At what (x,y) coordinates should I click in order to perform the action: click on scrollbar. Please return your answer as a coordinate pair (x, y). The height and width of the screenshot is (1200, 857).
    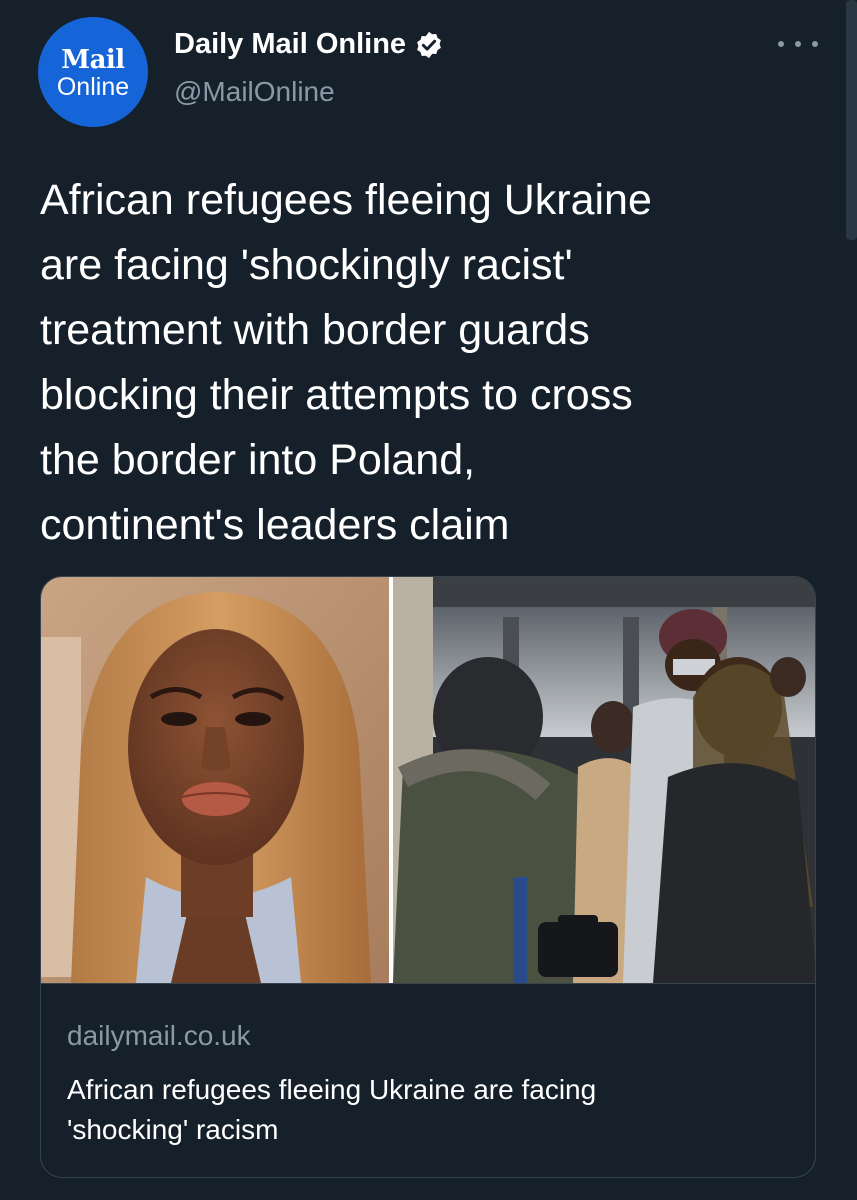
    Looking at the image, I should click on (851, 120).